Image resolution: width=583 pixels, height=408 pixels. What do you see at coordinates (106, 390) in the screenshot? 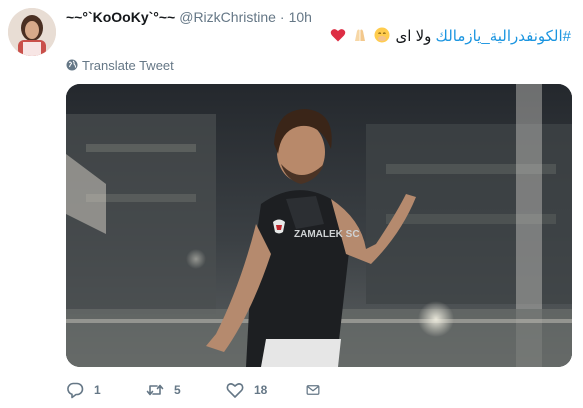
I see `reply-button: 1` at bounding box center [106, 390].